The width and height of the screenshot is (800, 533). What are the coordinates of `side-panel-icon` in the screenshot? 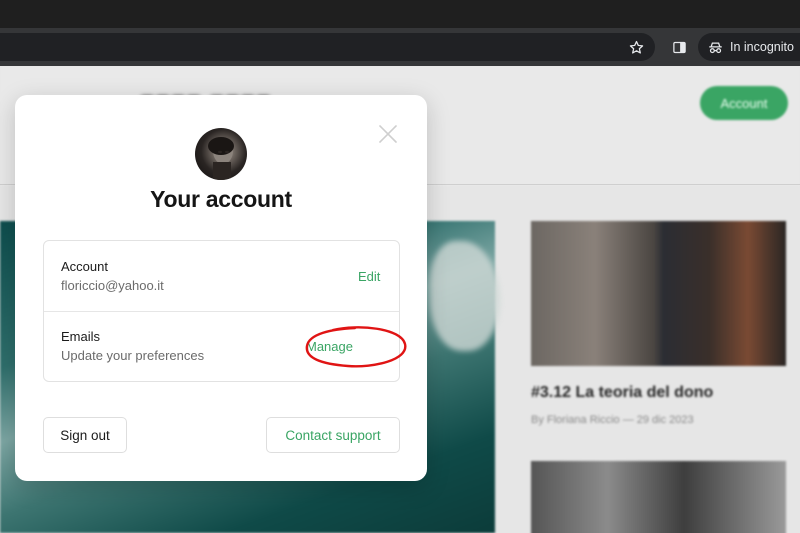 It's located at (679, 47).